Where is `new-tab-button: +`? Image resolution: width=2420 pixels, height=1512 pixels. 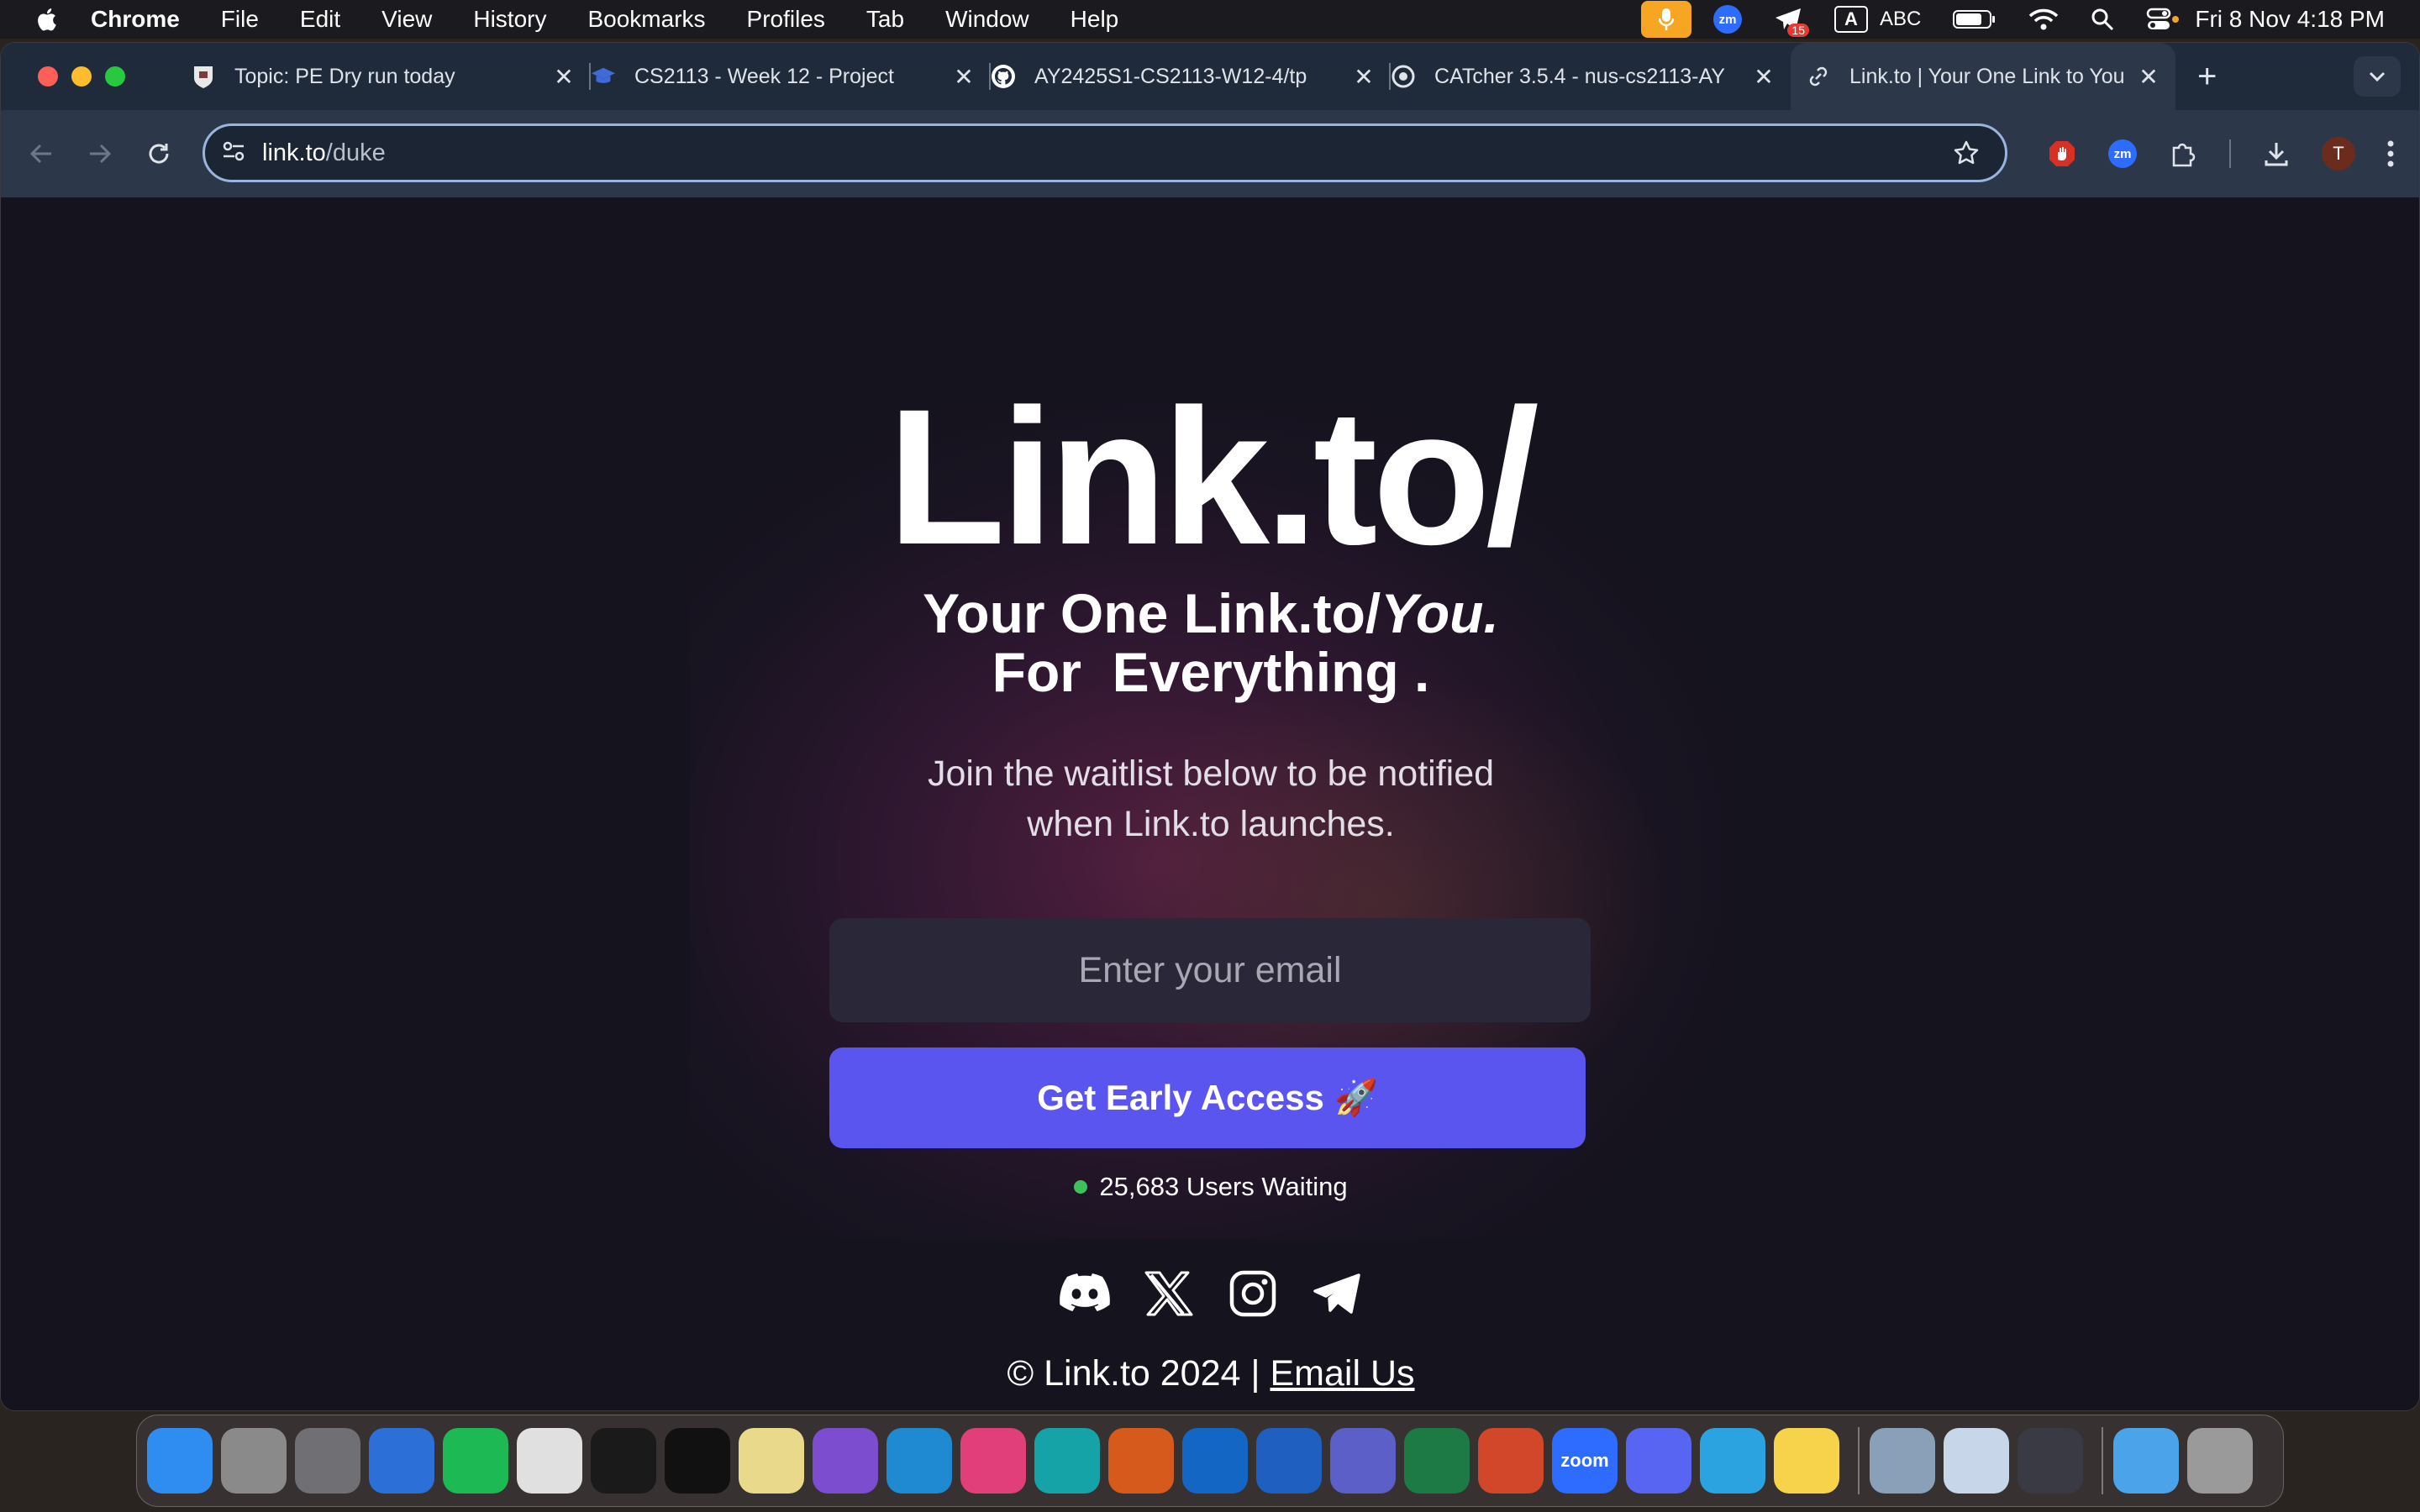
new-tab-button: + is located at coordinates (2207, 77).